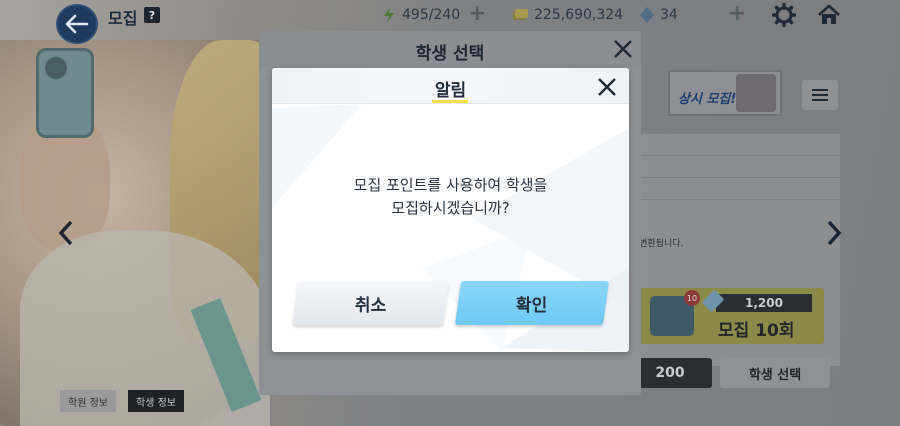 Image resolution: width=900 pixels, height=426 pixels. I want to click on recruit-10-button: 10 1,200 모집 10회, so click(732, 316).